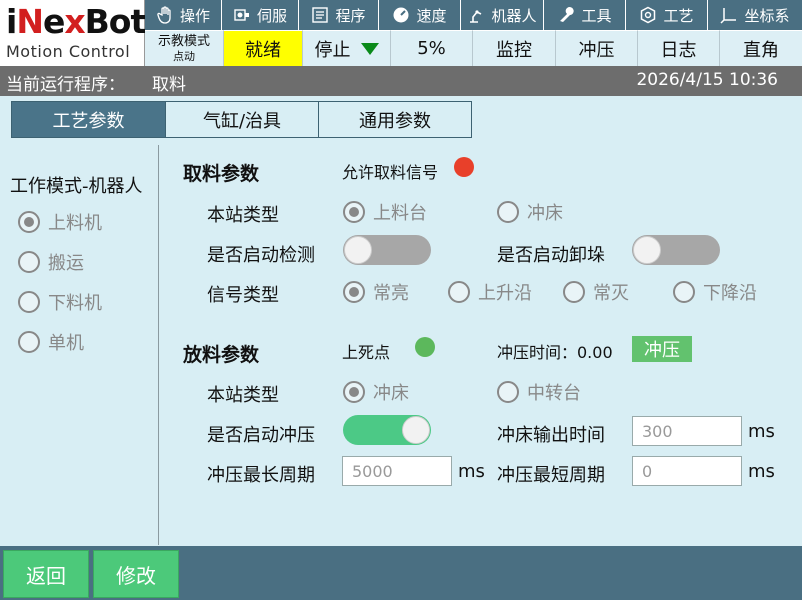 This screenshot has height=600, width=802. I want to click on punch-button: 冲压, so click(662, 349).